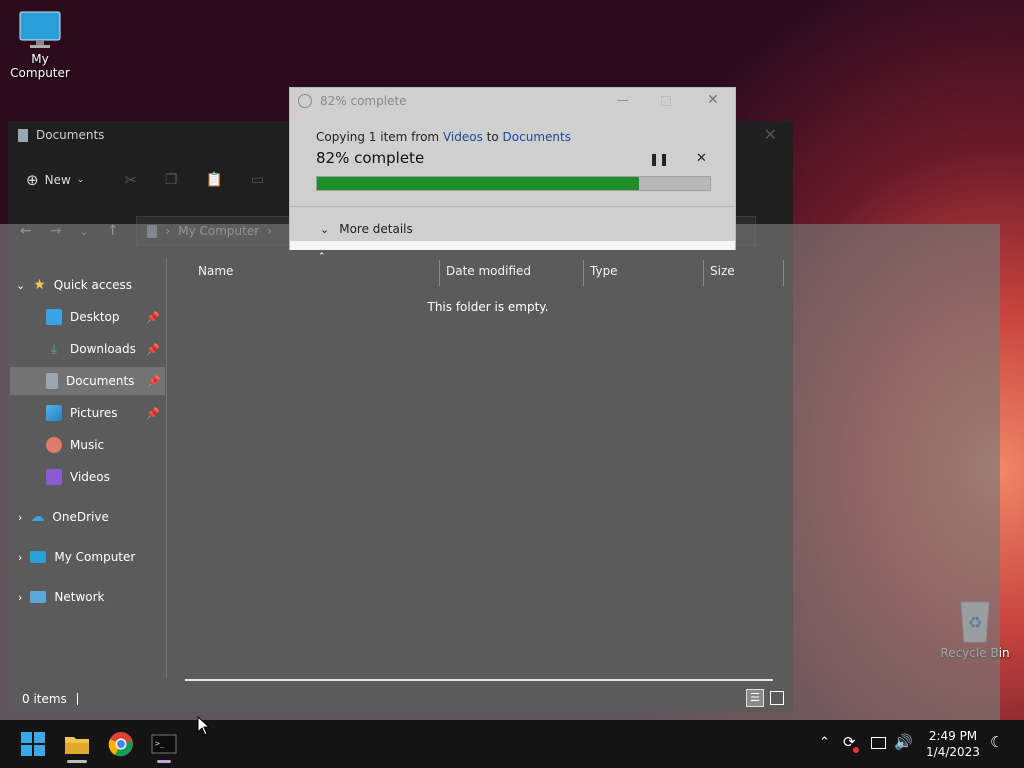 This screenshot has width=1024, height=768. I want to click on star-icon: ★, so click(39, 285).